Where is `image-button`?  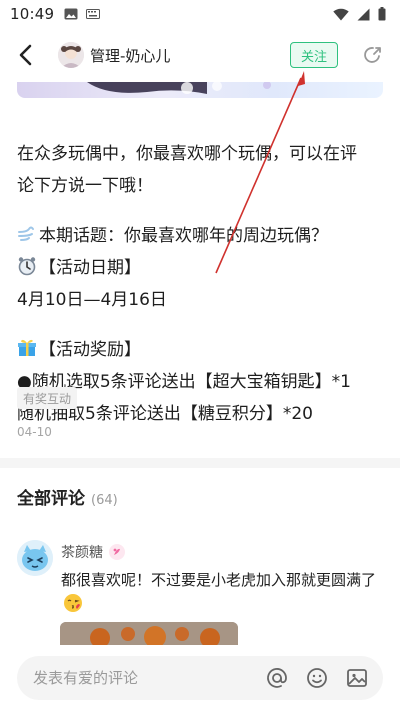 image-button is located at coordinates (357, 678).